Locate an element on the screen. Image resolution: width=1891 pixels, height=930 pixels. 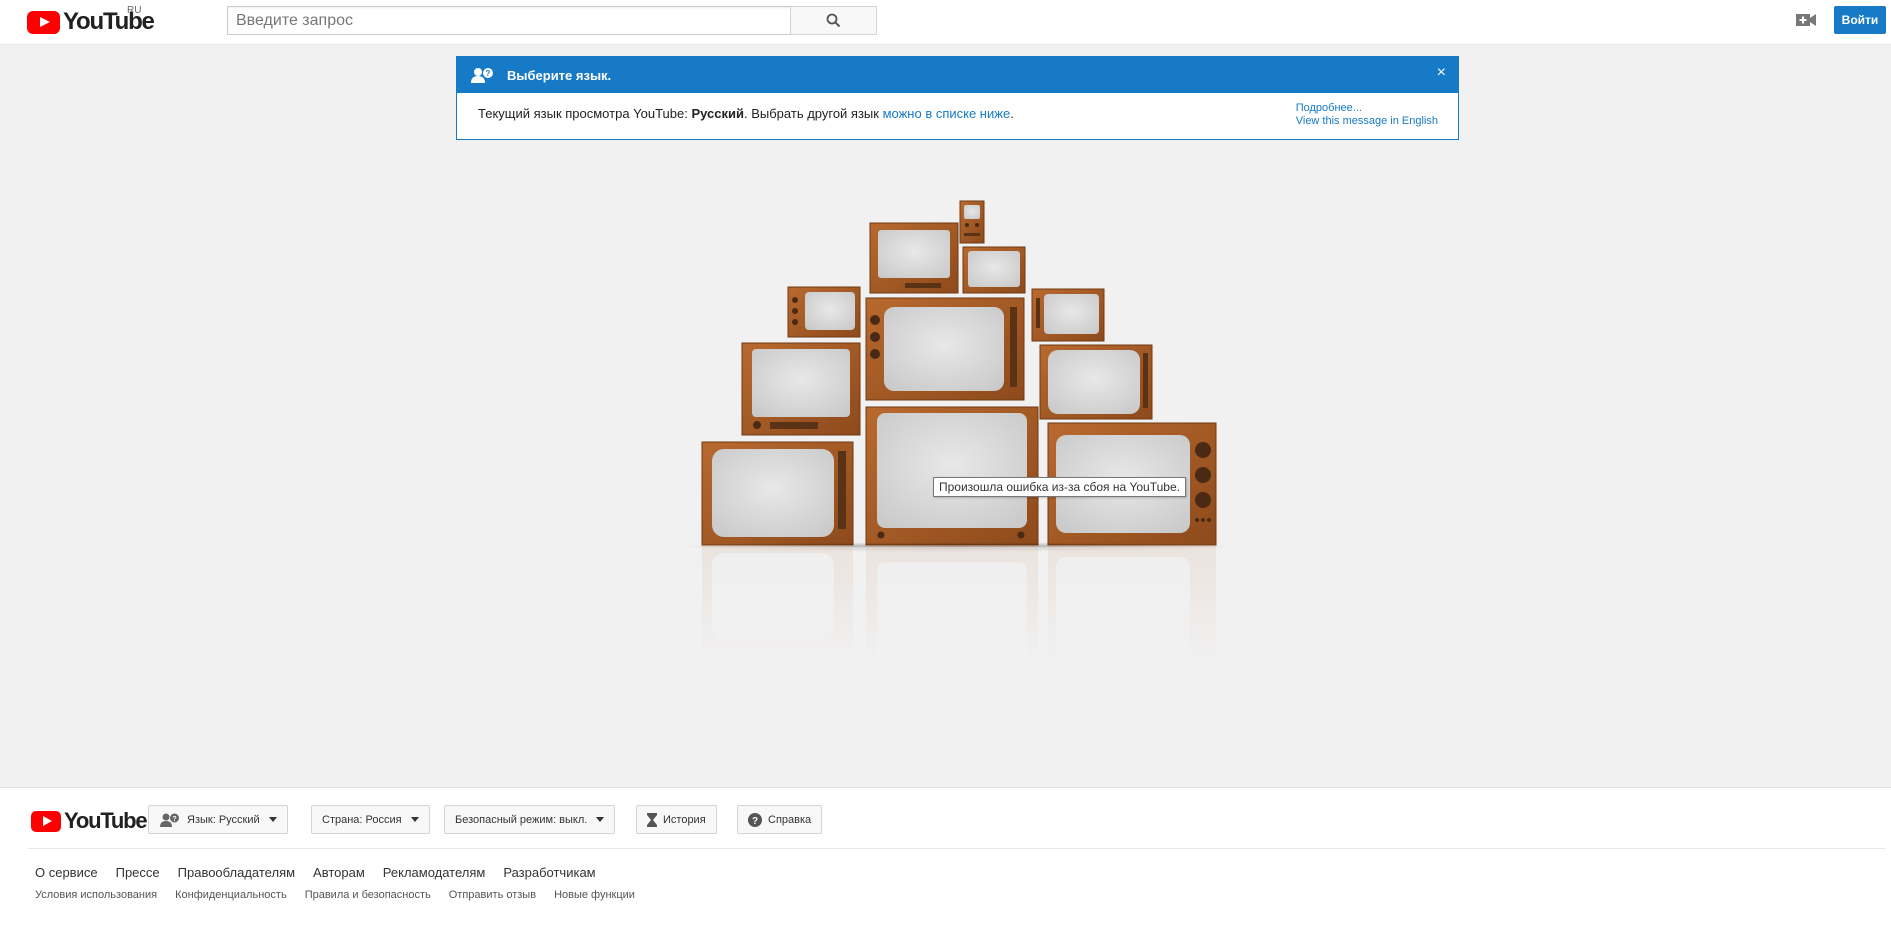
alert-title: Выберите язык. is located at coordinates (559, 75).